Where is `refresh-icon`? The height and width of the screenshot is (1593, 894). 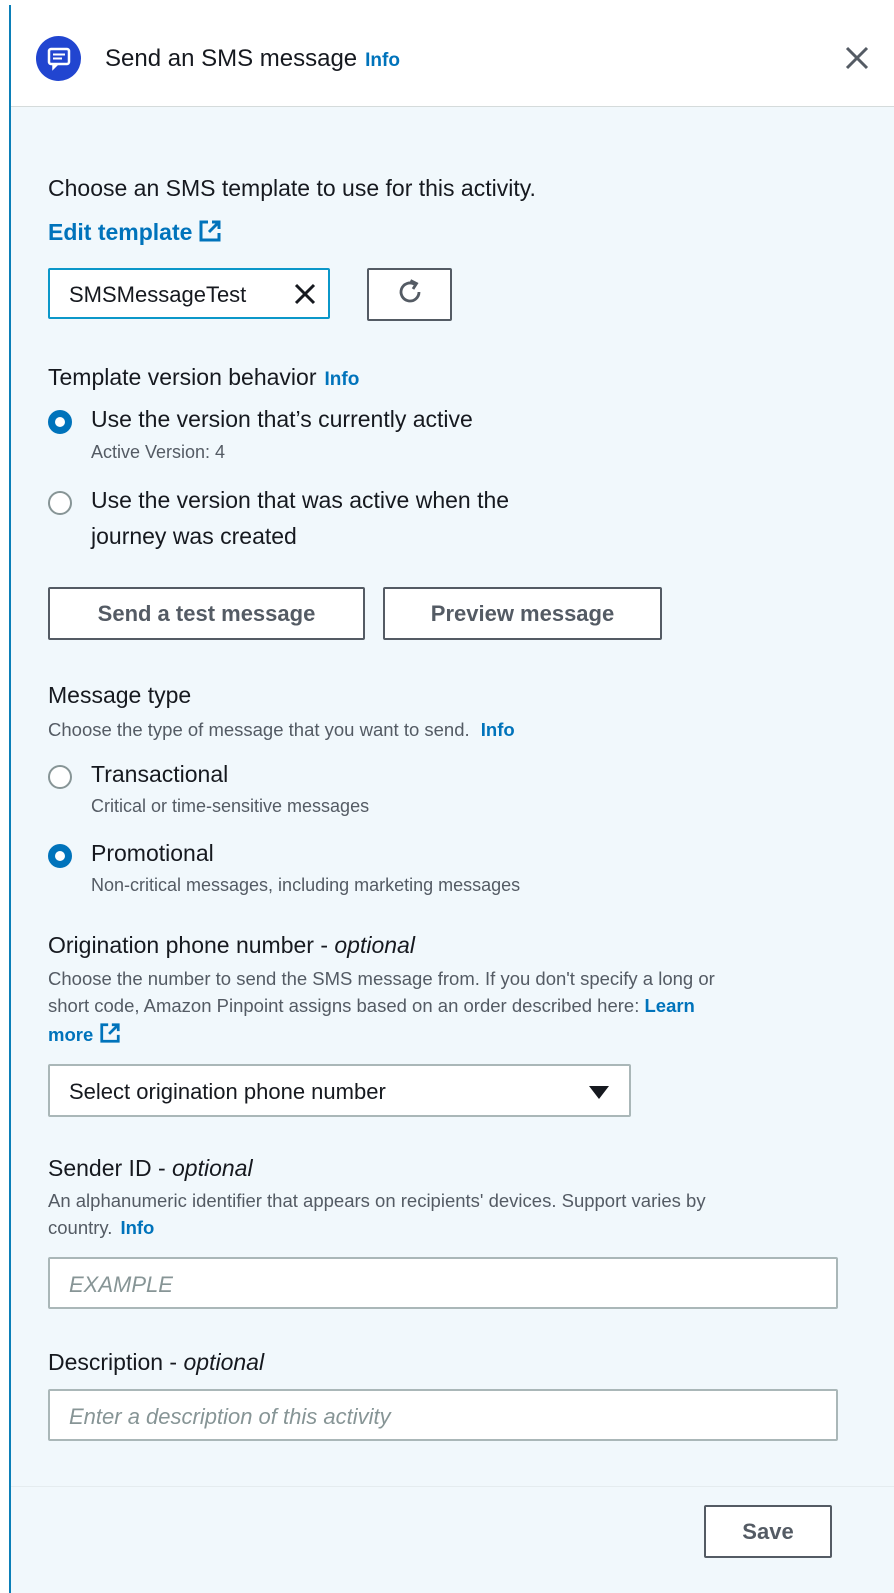
refresh-icon is located at coordinates (410, 294).